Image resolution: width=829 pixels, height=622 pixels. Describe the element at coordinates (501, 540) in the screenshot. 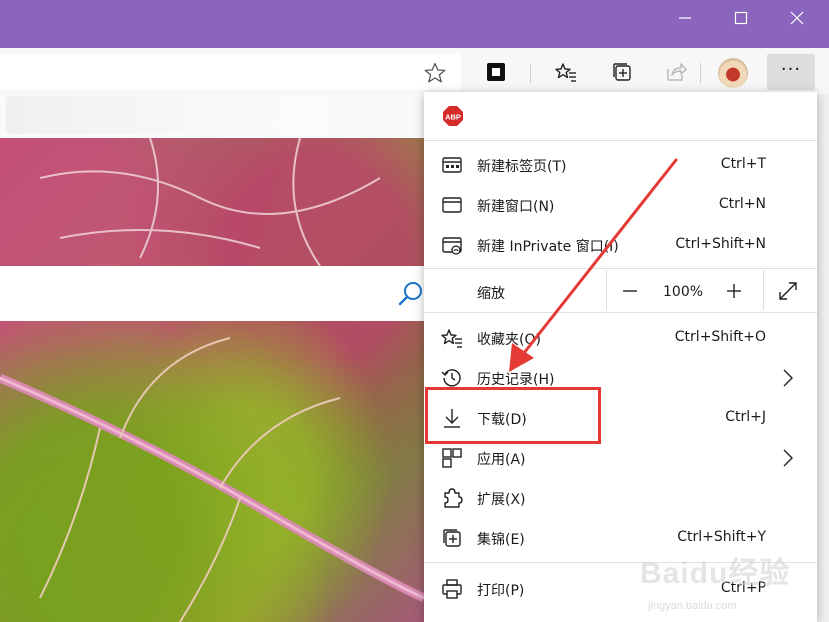

I see `menu-item-label: 集锦(E)` at that location.